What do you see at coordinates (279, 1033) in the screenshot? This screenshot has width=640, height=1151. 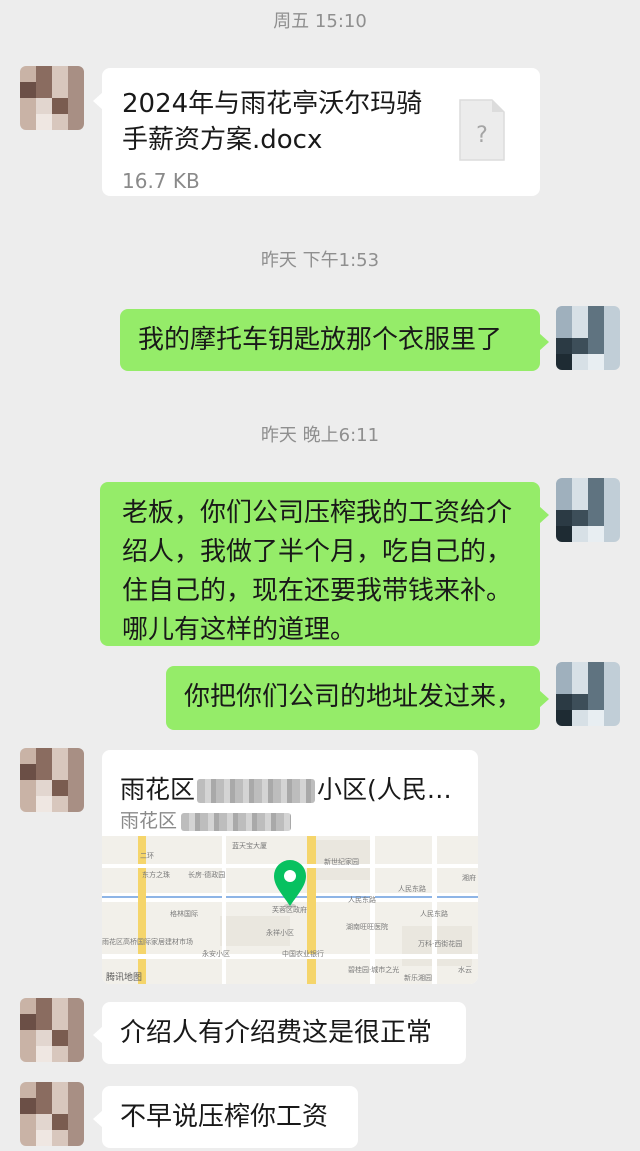 I see `received-message: 介绍人有介绍费这是很正常` at bounding box center [279, 1033].